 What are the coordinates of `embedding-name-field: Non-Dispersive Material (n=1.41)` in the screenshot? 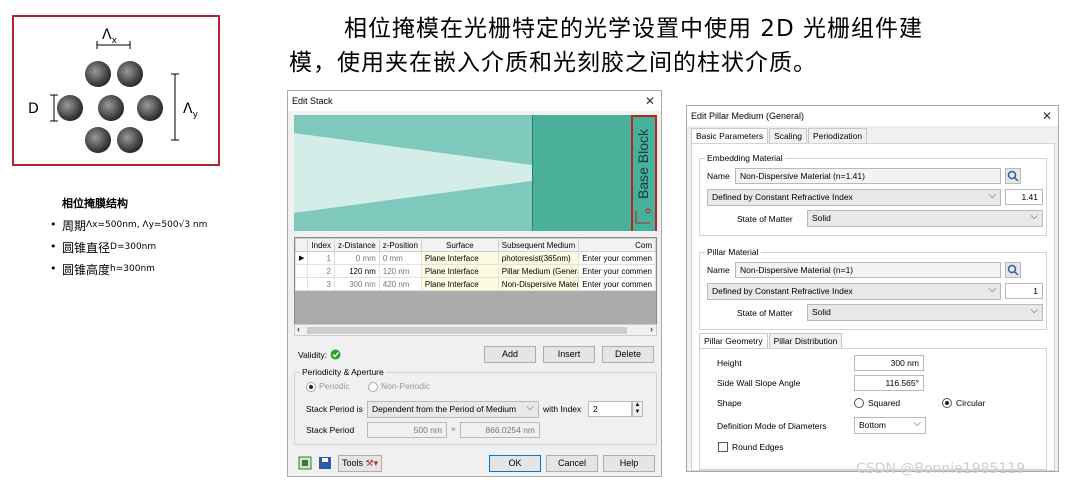 It's located at (868, 176).